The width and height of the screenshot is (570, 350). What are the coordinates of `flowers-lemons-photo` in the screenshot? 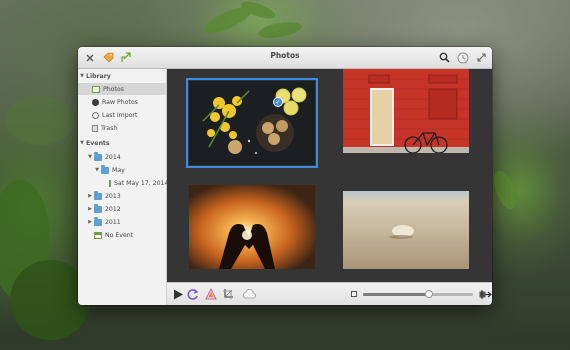 It's located at (252, 123).